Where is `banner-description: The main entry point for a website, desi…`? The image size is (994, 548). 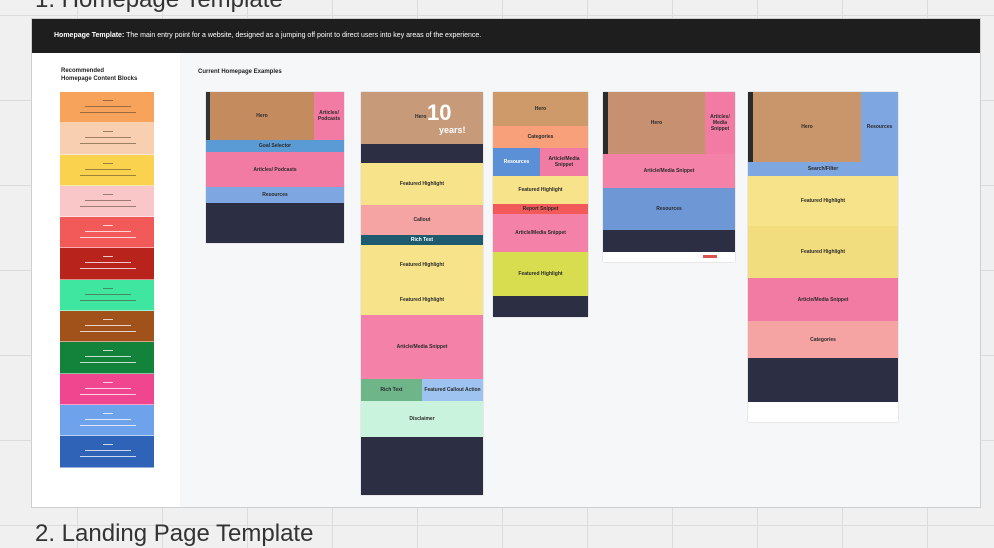 banner-description: The main entry point for a website, desi… is located at coordinates (304, 35).